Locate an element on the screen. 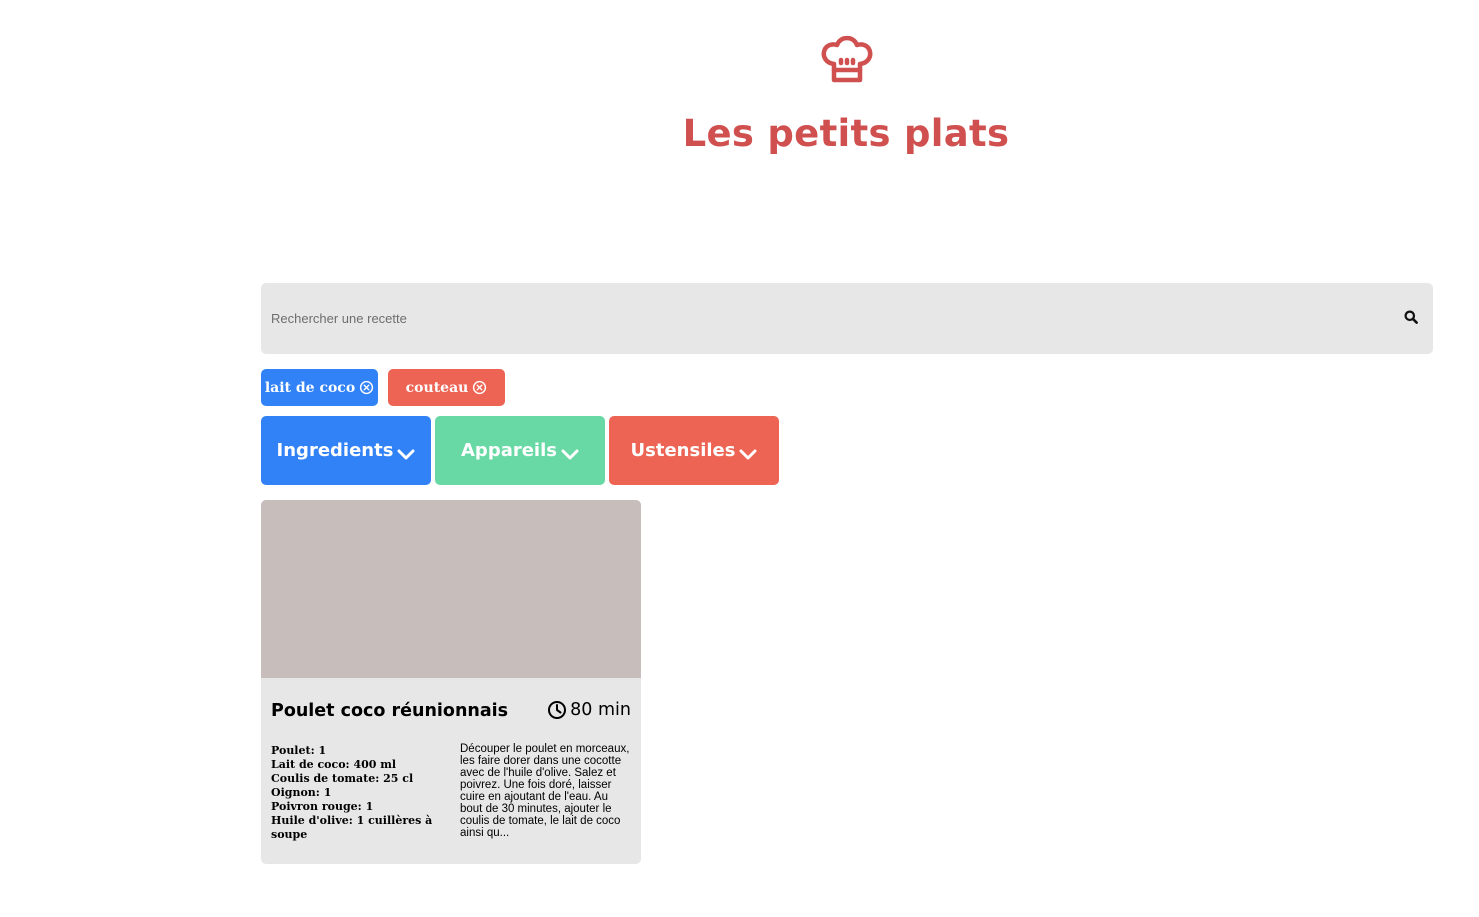  filter-label: Ustensiles is located at coordinates (683, 450).